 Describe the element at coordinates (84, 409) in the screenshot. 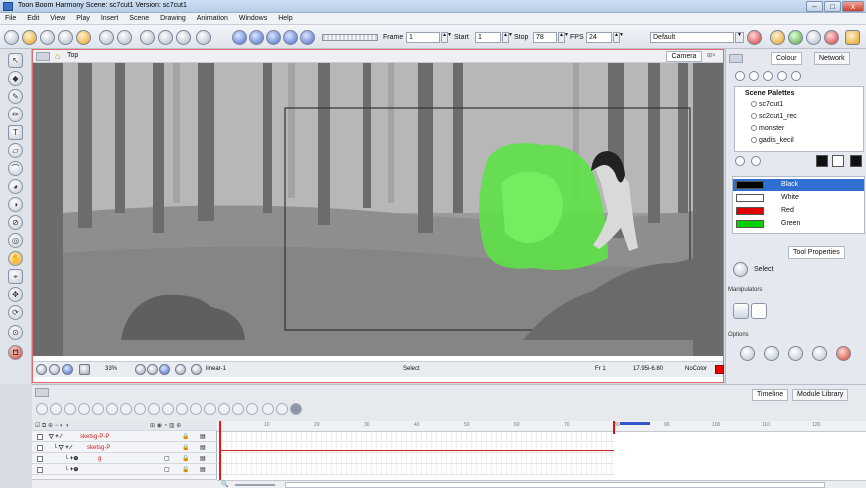

I see `add-group-icon` at that location.